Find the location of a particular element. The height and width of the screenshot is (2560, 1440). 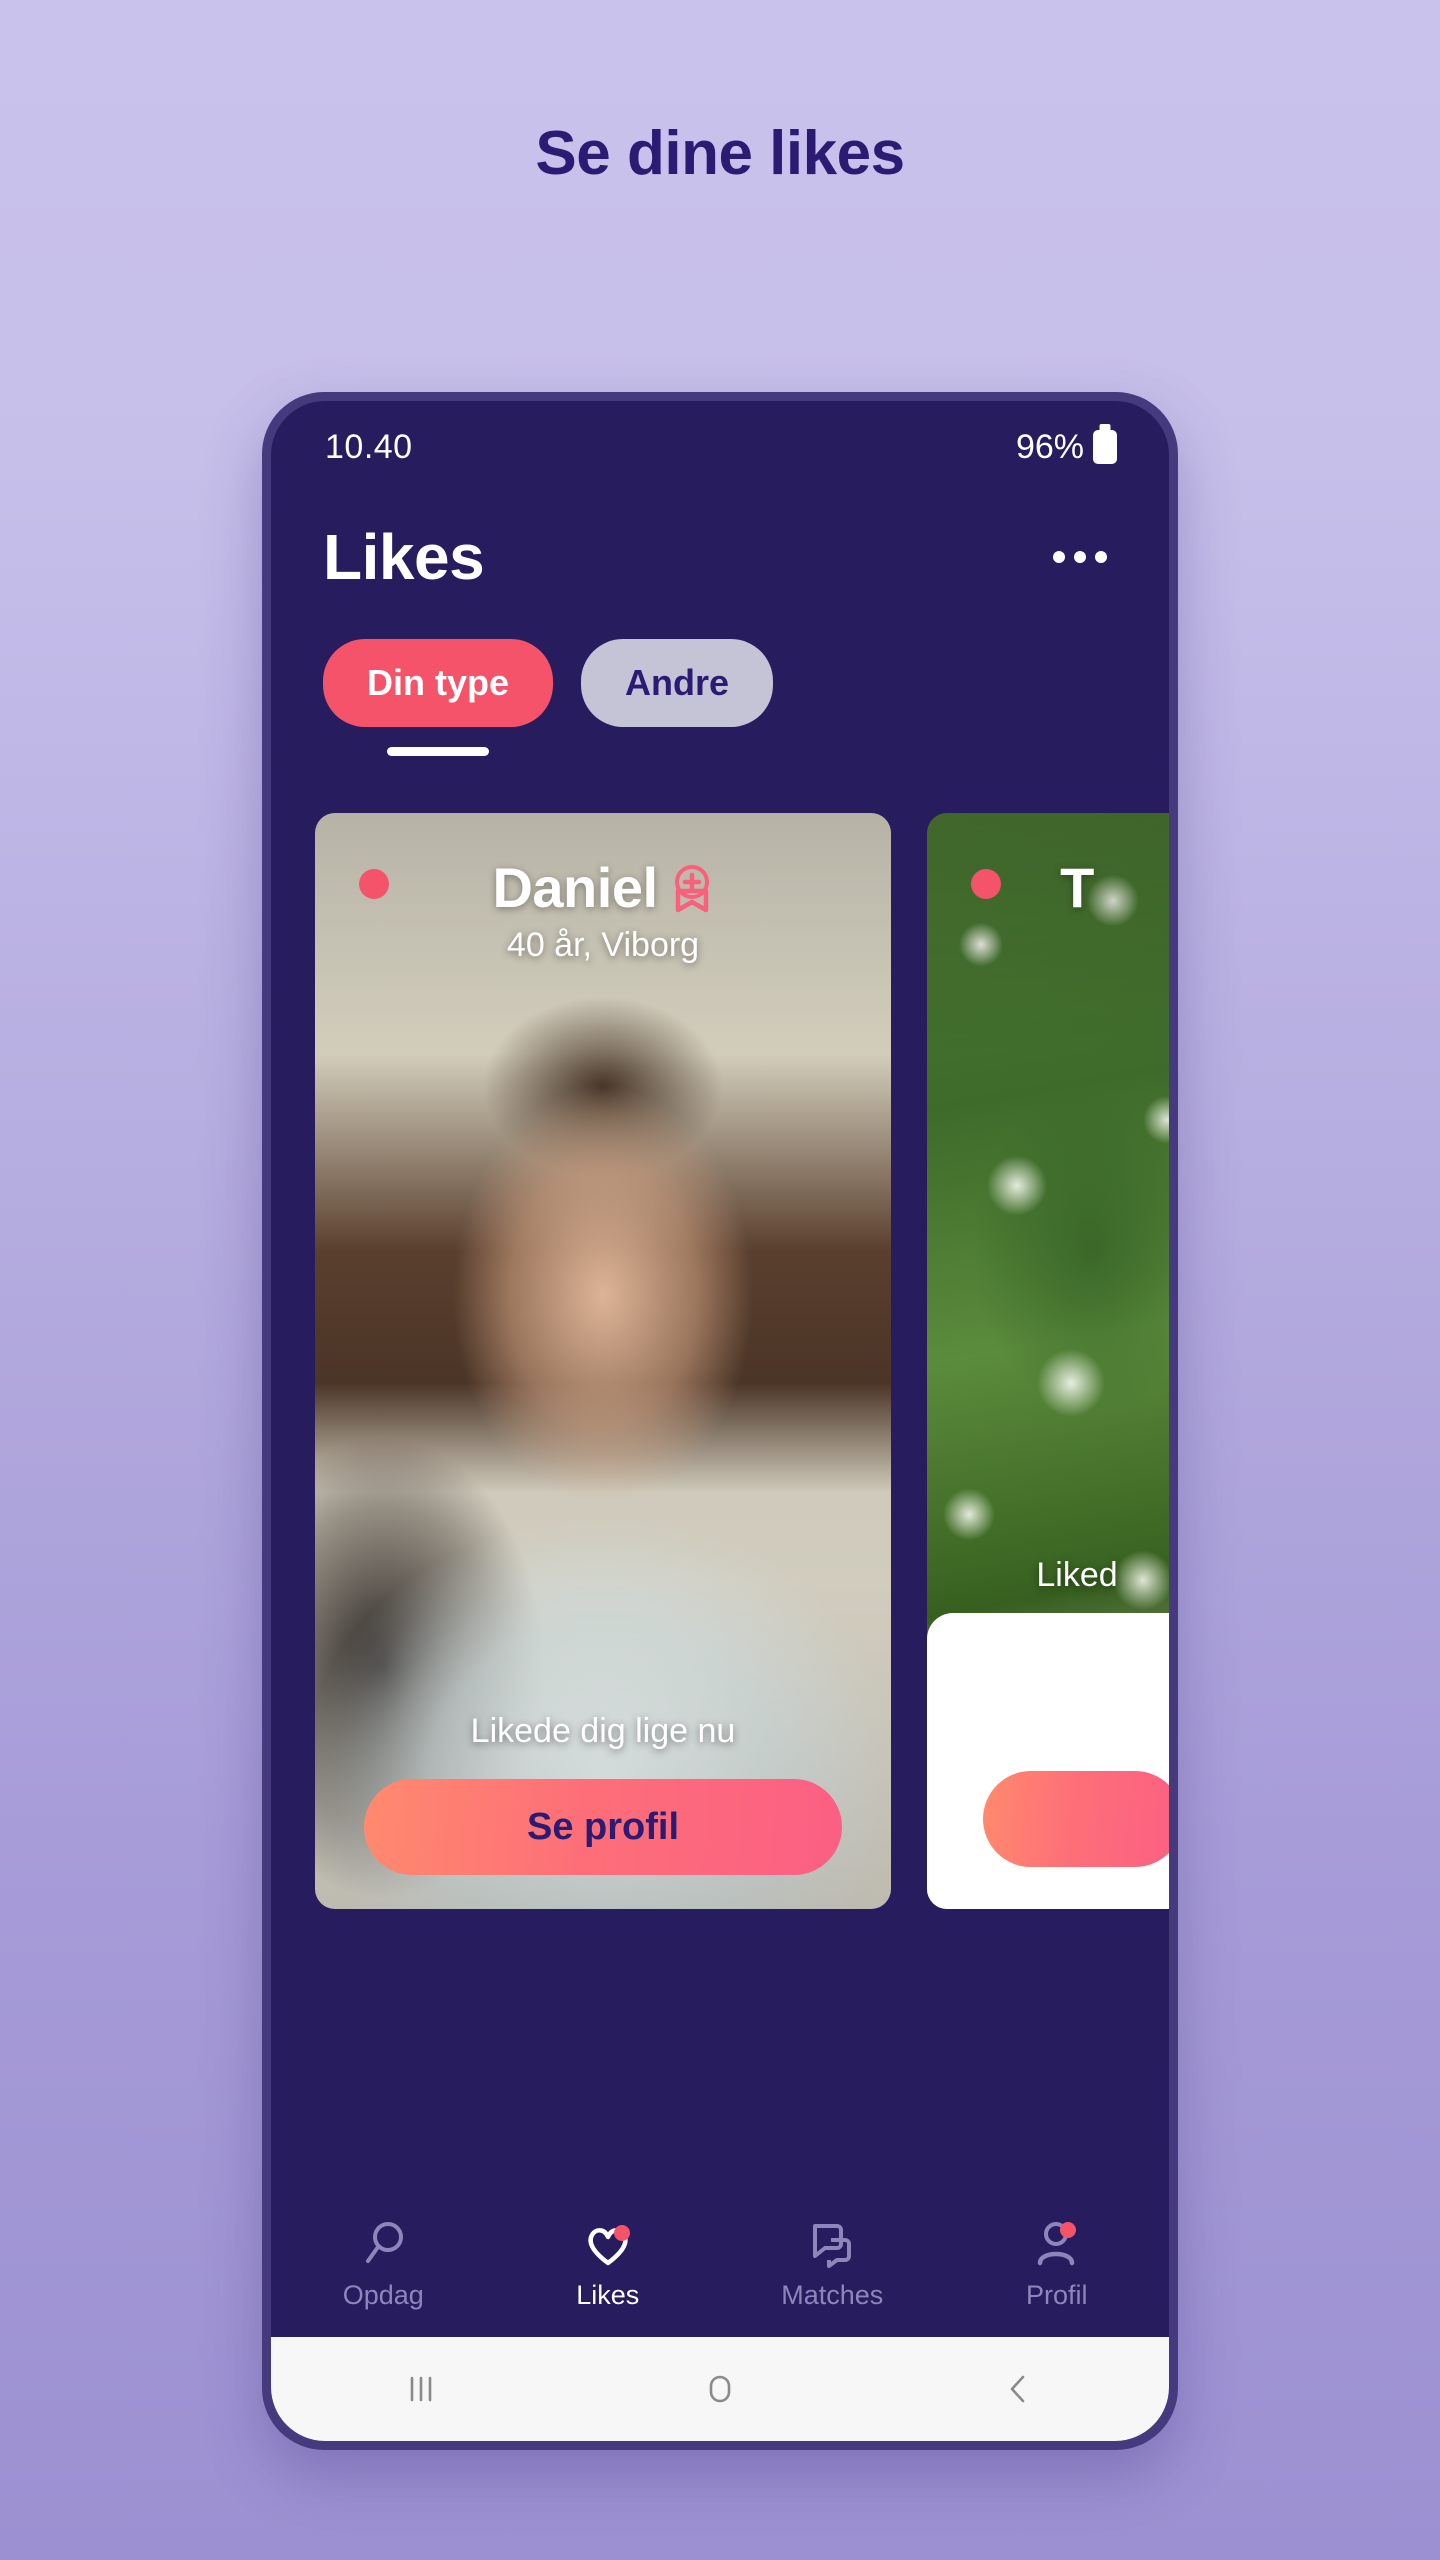

nav-item-profil: Profil is located at coordinates (1057, 2264).